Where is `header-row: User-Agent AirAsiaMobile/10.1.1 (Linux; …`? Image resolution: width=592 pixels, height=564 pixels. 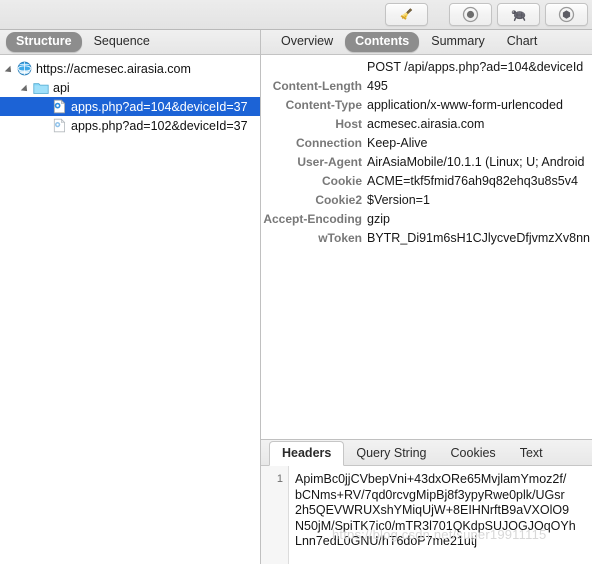 header-row: User-Agent AirAsiaMobile/10.1.1 (Linux; … is located at coordinates (426, 164).